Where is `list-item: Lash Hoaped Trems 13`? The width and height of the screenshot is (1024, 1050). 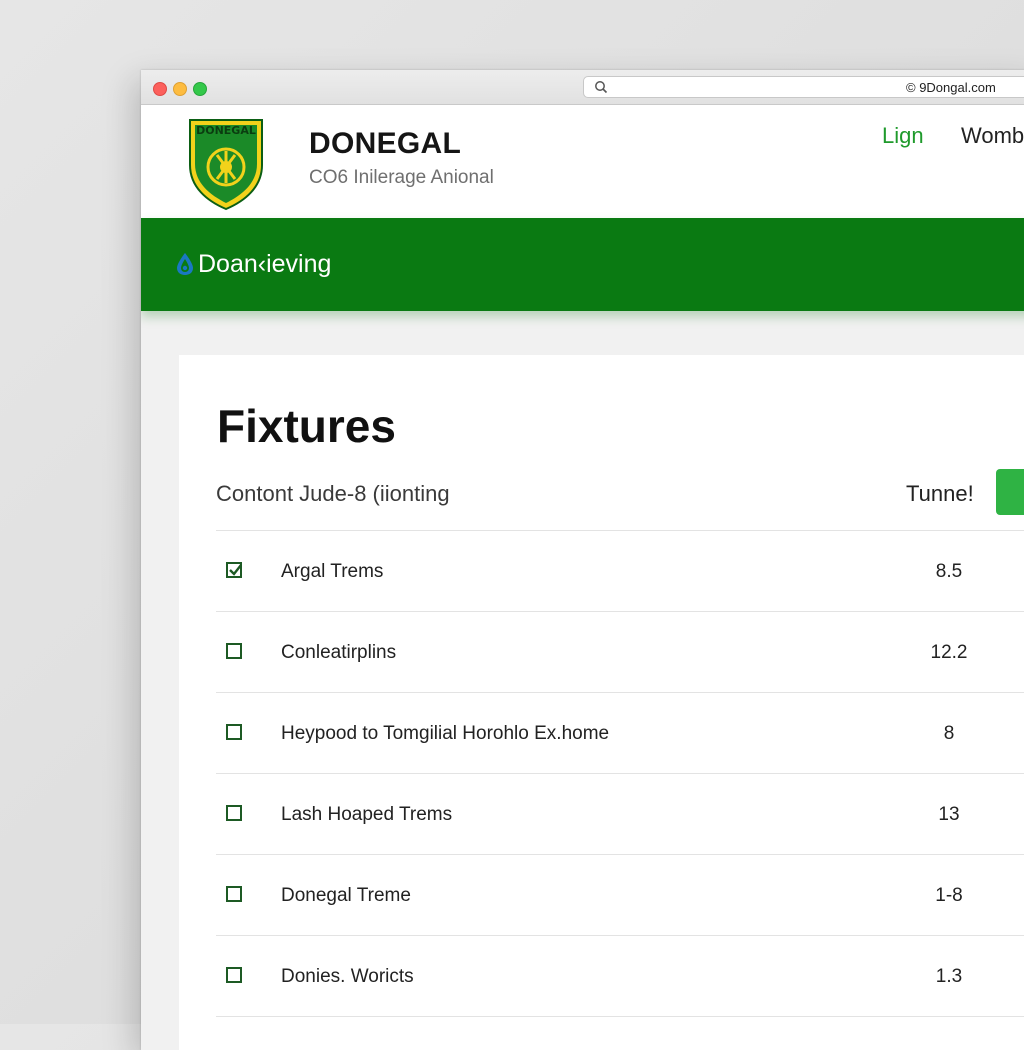
list-item: Lash Hoaped Trems 13 is located at coordinates (620, 814).